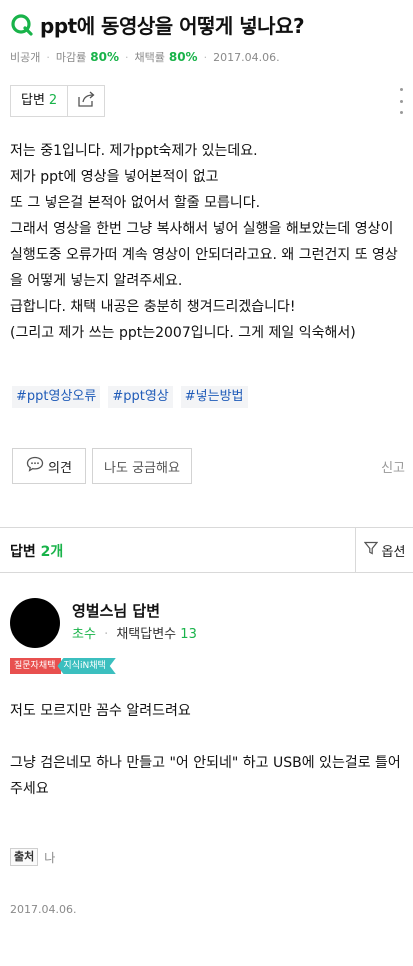 This screenshot has width=413, height=966. I want to click on opinion-button: 의견, so click(49, 466).